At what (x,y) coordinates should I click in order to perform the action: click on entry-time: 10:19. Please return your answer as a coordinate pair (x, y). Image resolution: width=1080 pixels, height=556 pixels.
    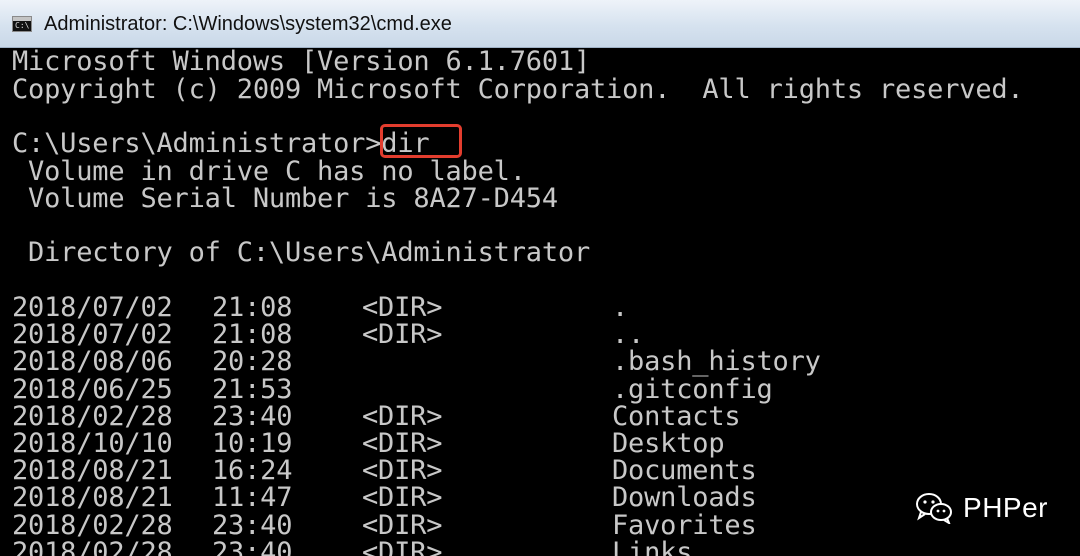
    Looking at the image, I should click on (252, 443).